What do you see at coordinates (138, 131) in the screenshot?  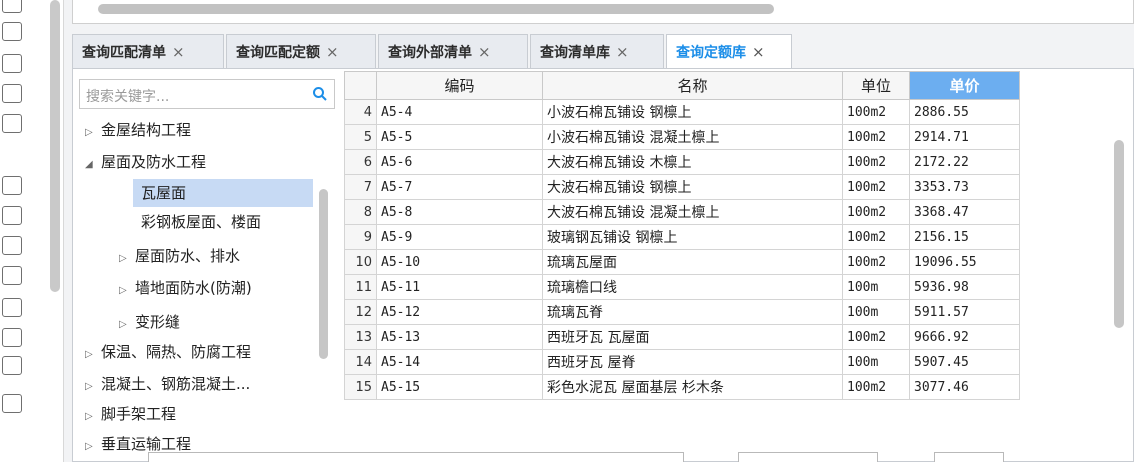 I see `tree-item-metal-structure: ▷ 金屋结构工程` at bounding box center [138, 131].